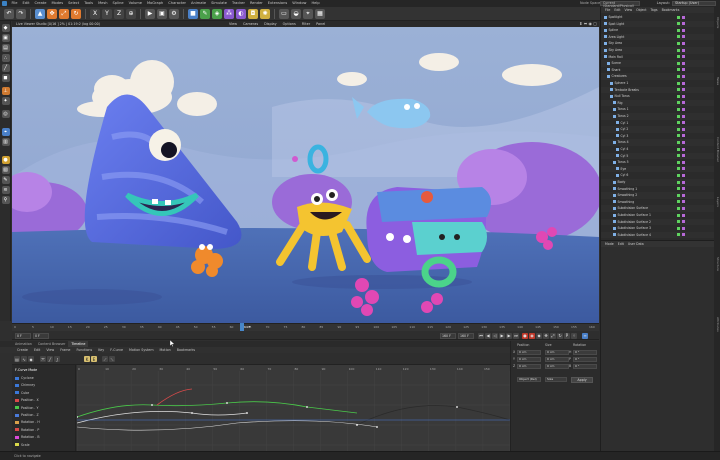 The width and height of the screenshot is (720, 460). I want to click on menu-item-help: Help, so click(315, 3).